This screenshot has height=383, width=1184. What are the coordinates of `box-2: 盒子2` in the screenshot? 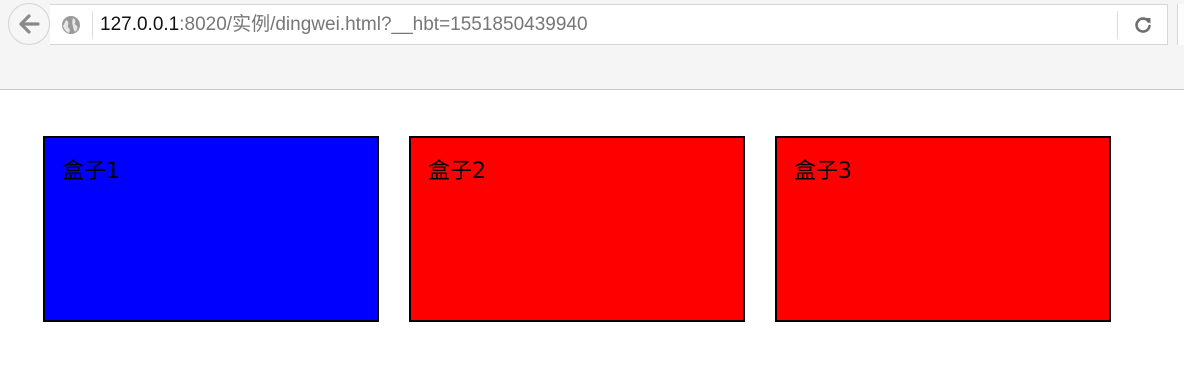 It's located at (577, 229).